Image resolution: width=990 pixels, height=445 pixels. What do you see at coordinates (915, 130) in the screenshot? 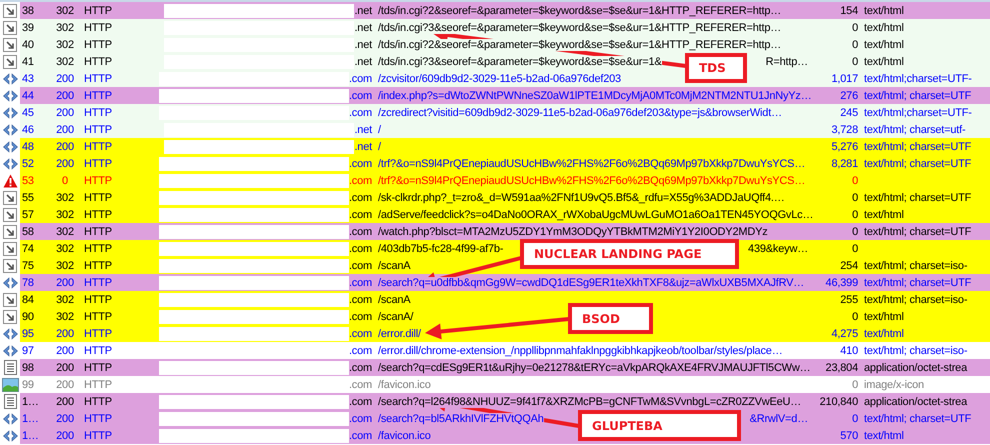
I see `content-type: text/html; charset=utf-` at bounding box center [915, 130].